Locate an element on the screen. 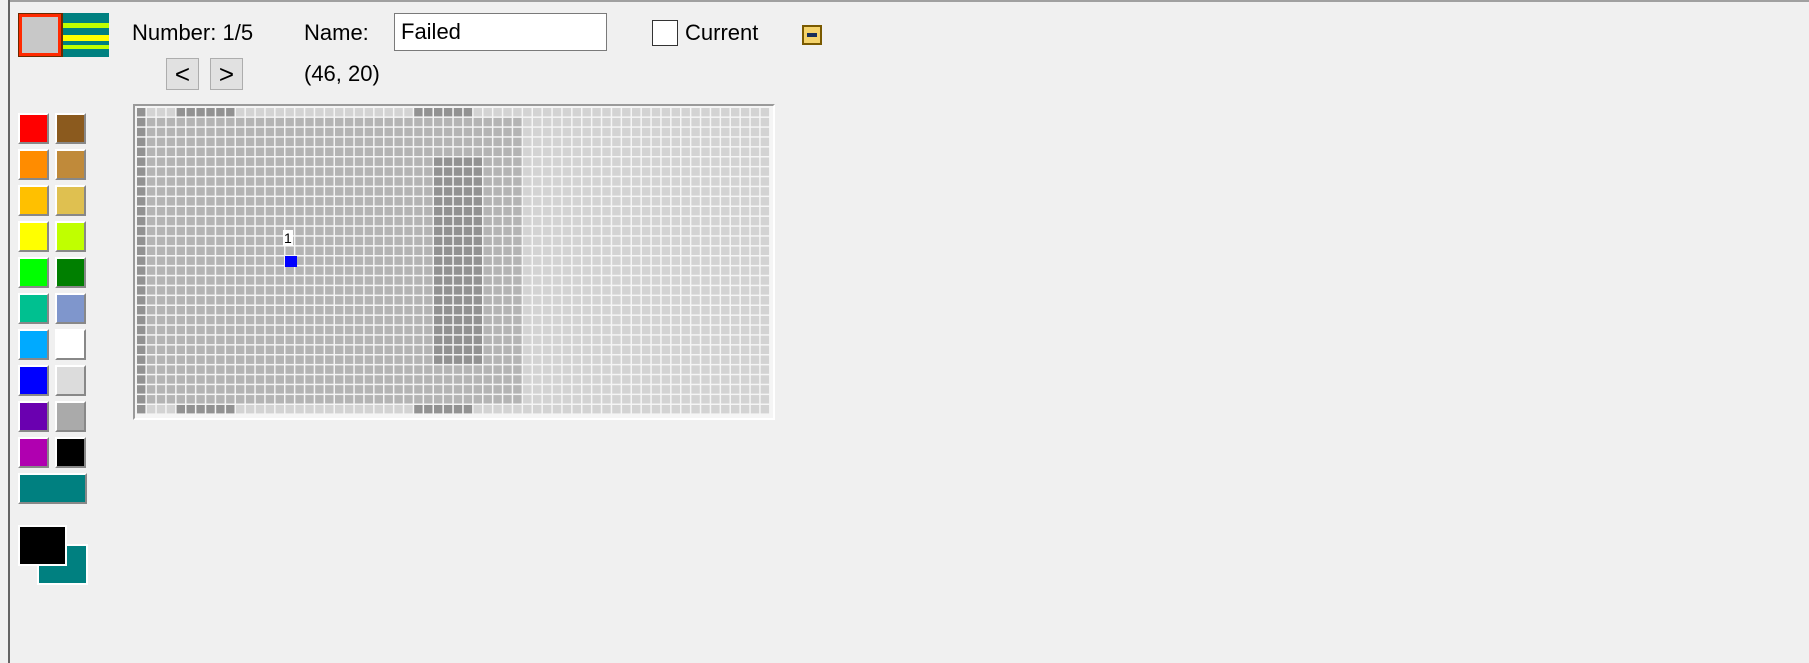 The width and height of the screenshot is (1809, 663). palette-swatch is located at coordinates (33, 164).